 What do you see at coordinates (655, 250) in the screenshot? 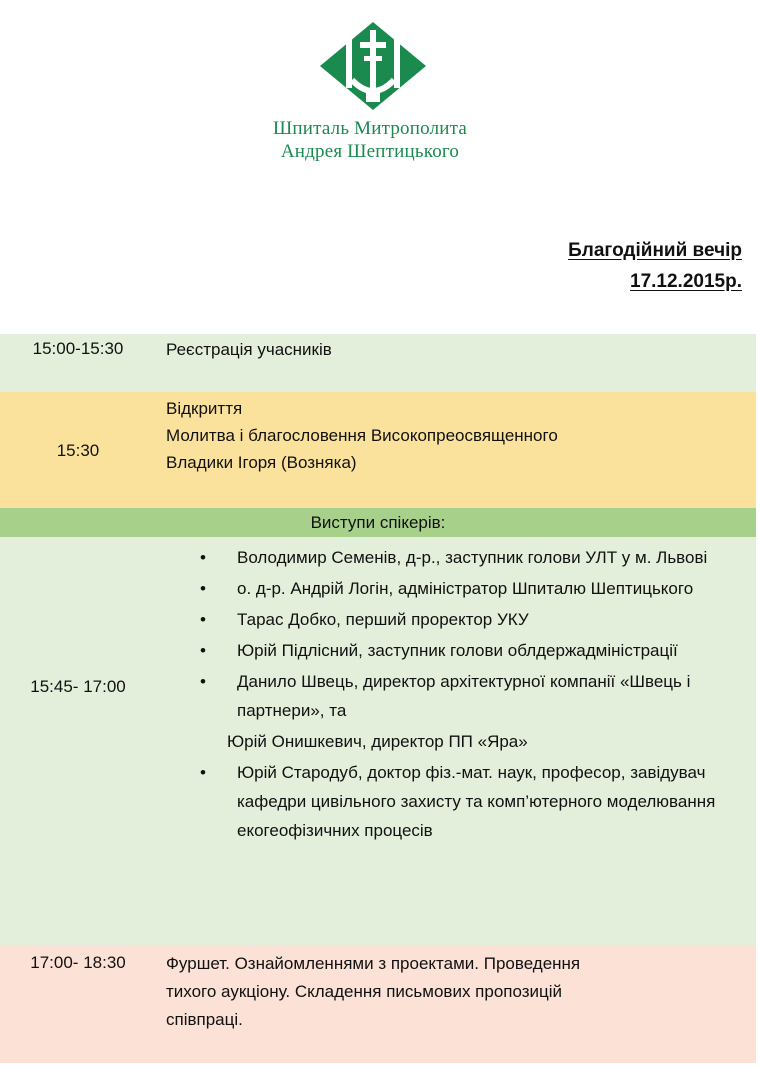
I see `event-title: Благодійний вечір` at bounding box center [655, 250].